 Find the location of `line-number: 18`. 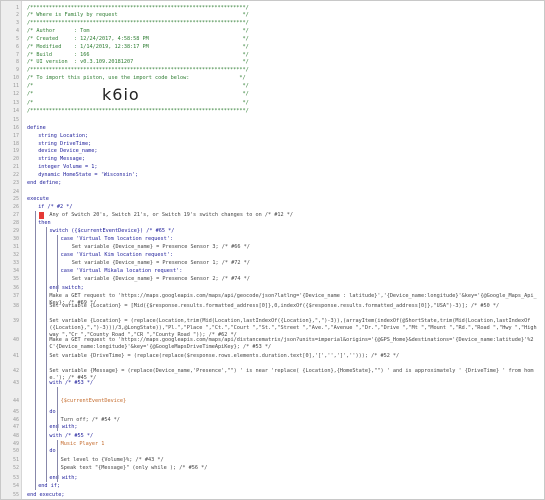

line-number: 18 is located at coordinates (15, 144).